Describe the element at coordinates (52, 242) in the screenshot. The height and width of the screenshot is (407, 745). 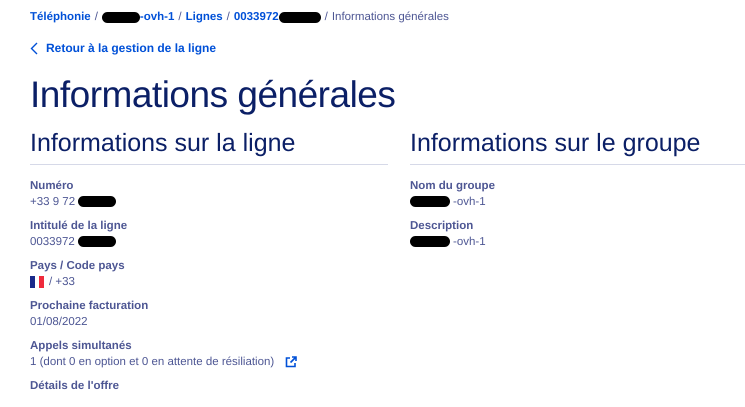
I see `value-text: 0033972` at that location.